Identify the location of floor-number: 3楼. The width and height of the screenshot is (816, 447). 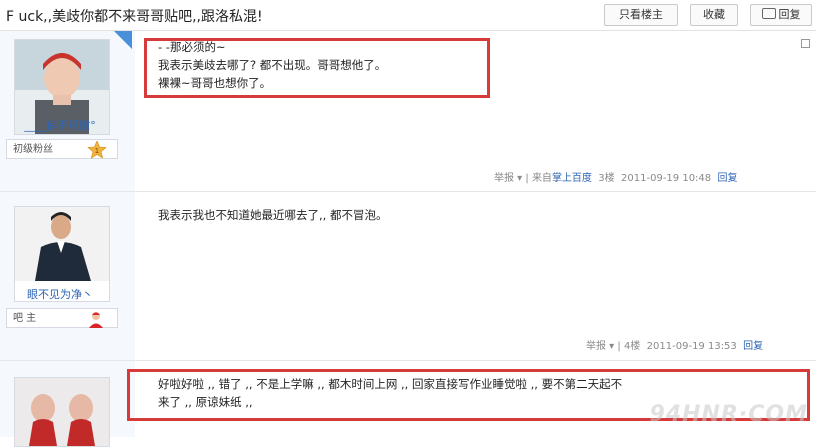
(606, 178).